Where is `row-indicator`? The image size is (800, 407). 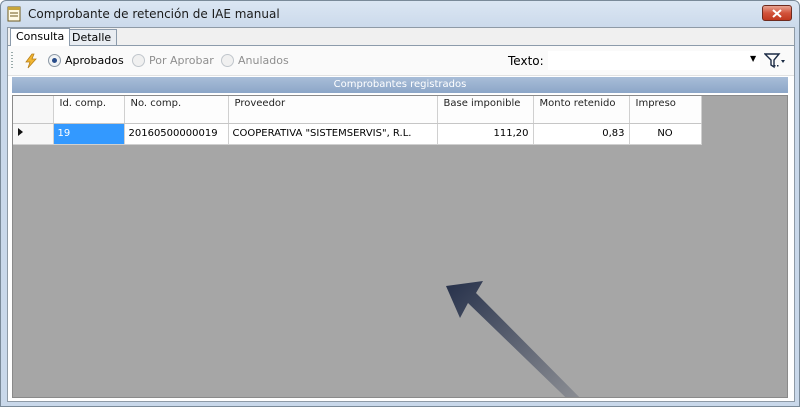 row-indicator is located at coordinates (33, 134).